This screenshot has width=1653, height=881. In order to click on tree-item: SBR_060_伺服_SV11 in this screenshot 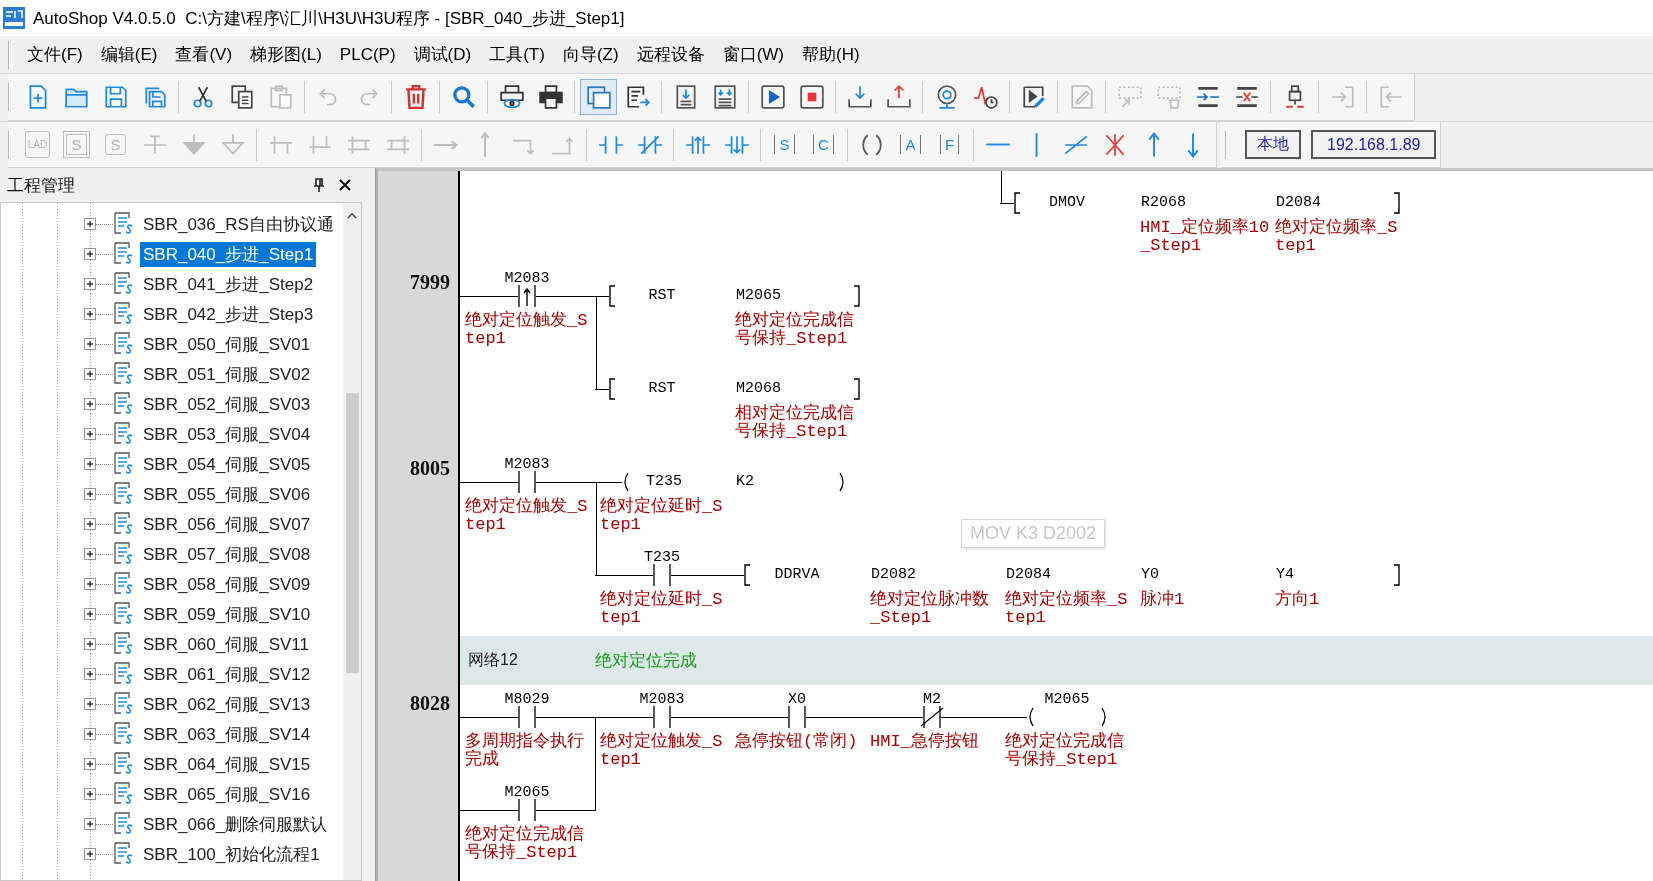, I will do `click(226, 644)`.